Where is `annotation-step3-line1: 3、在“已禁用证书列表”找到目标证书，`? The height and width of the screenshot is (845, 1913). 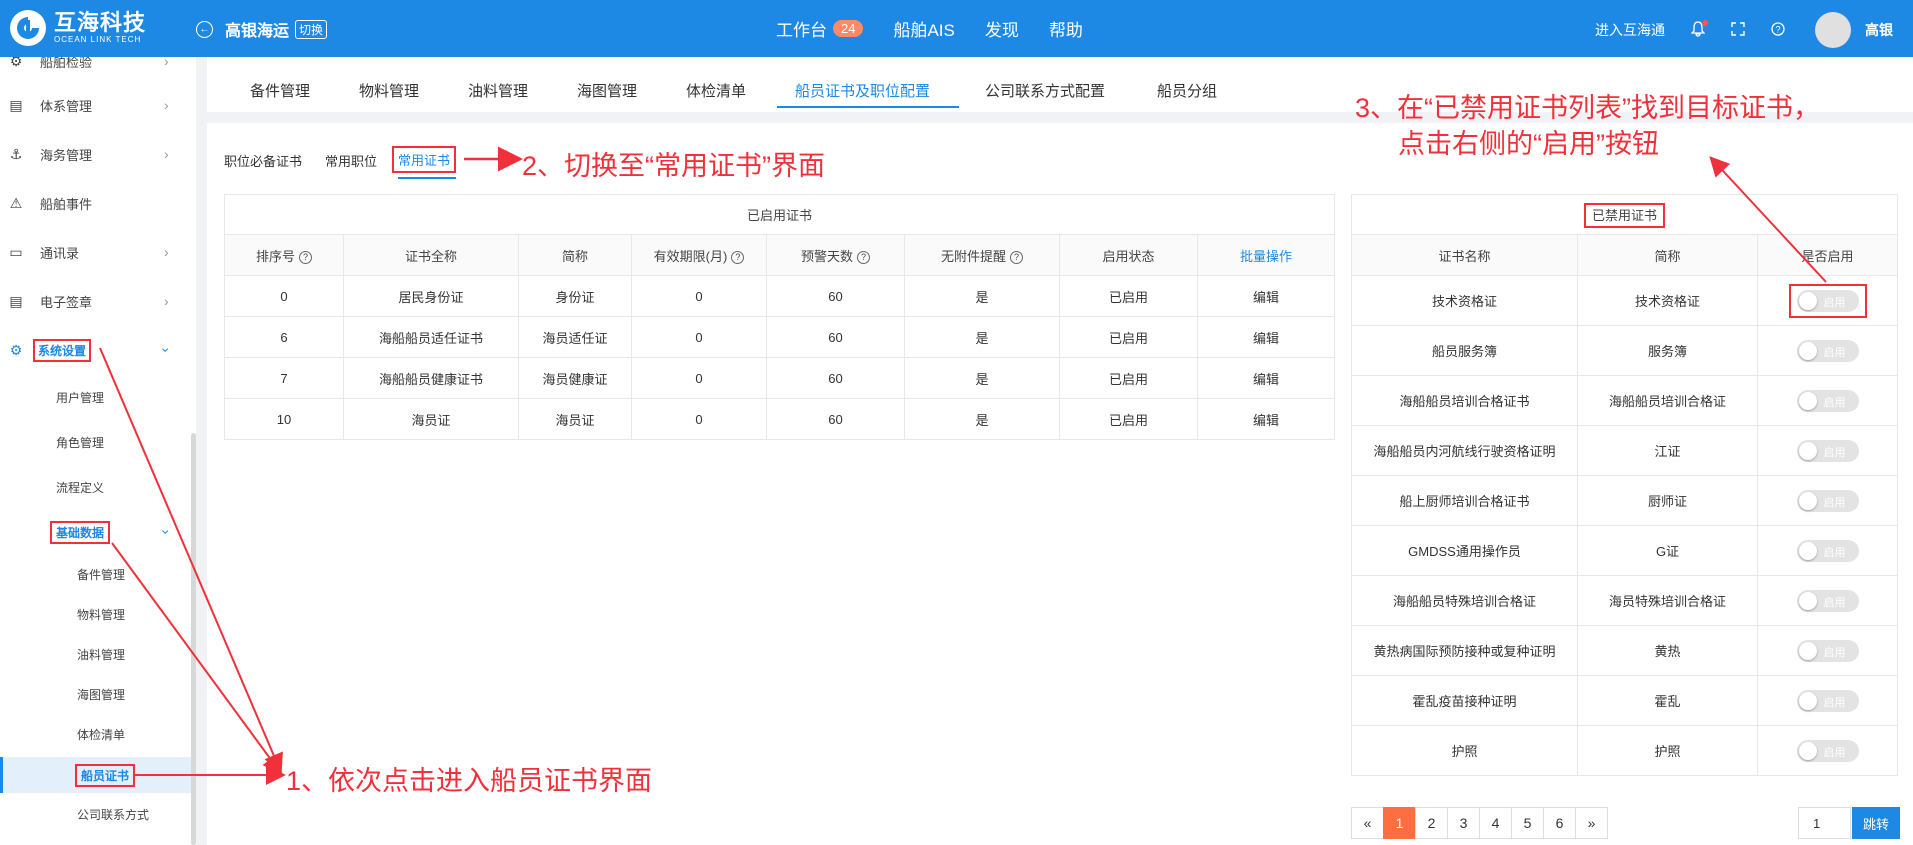 annotation-step3-line1: 3、在“已禁用证书列表”找到目标证书， is located at coordinates (1587, 108).